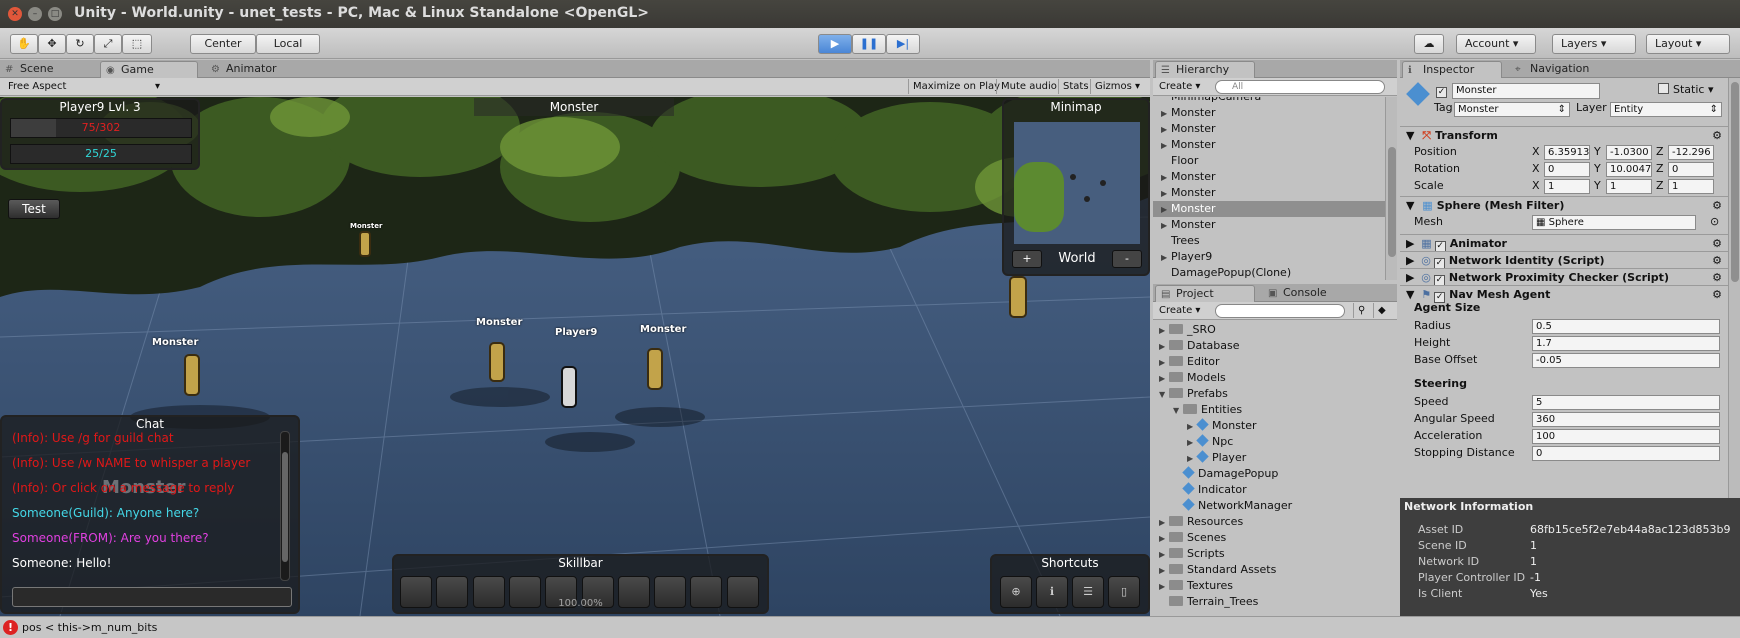 This screenshot has width=1740, height=638. What do you see at coordinates (245, 69) in the screenshot?
I see `tab-animator: ⚙ Animator` at bounding box center [245, 69].